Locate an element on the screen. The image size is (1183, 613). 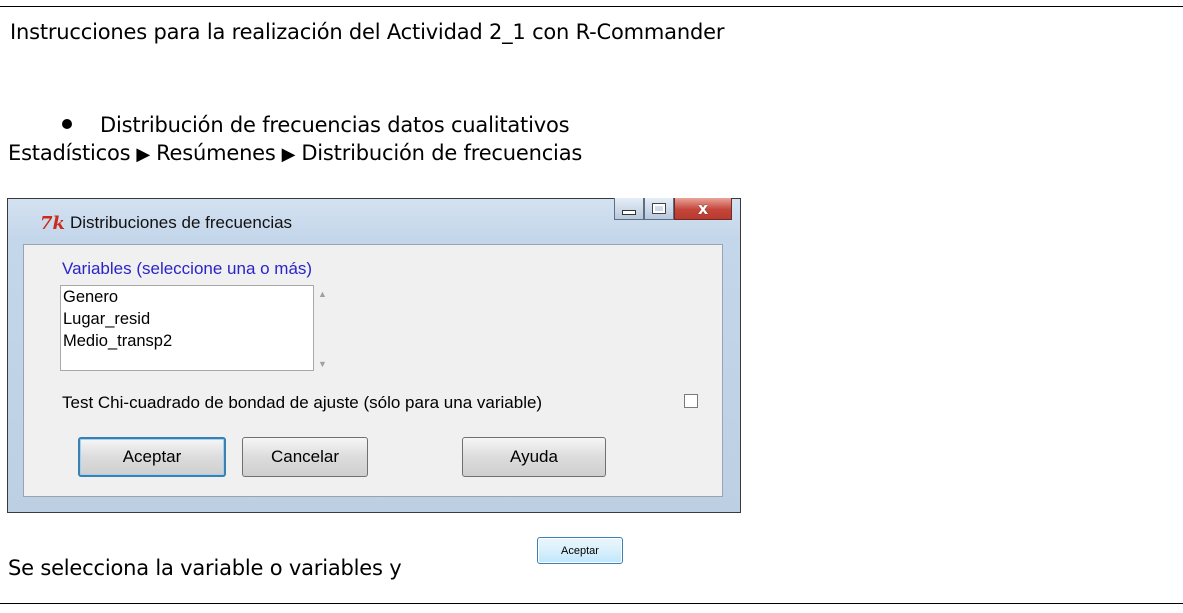
dialog-title: Distribuciones de frecuencias is located at coordinates (181, 222).